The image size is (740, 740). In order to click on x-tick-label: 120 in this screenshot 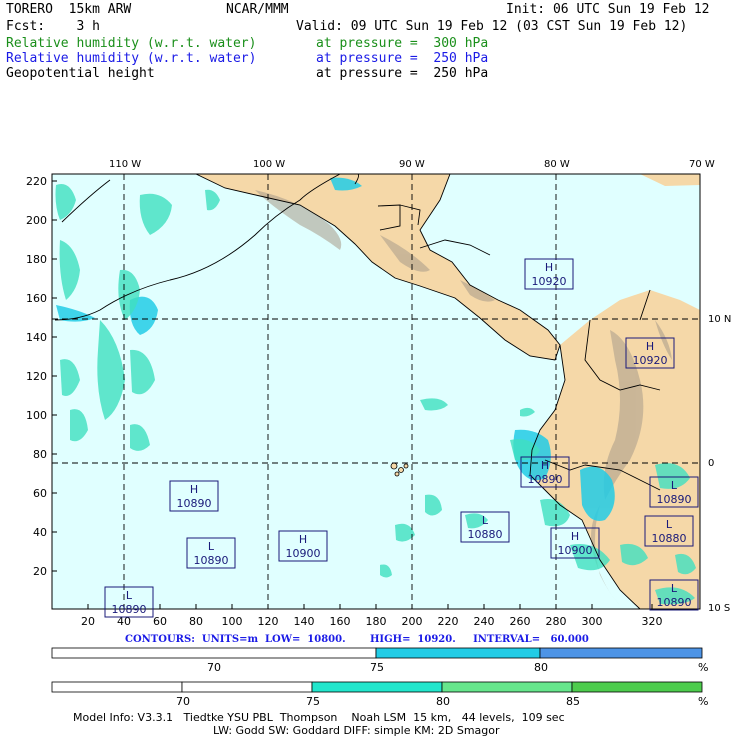, I will do `click(268, 621)`.